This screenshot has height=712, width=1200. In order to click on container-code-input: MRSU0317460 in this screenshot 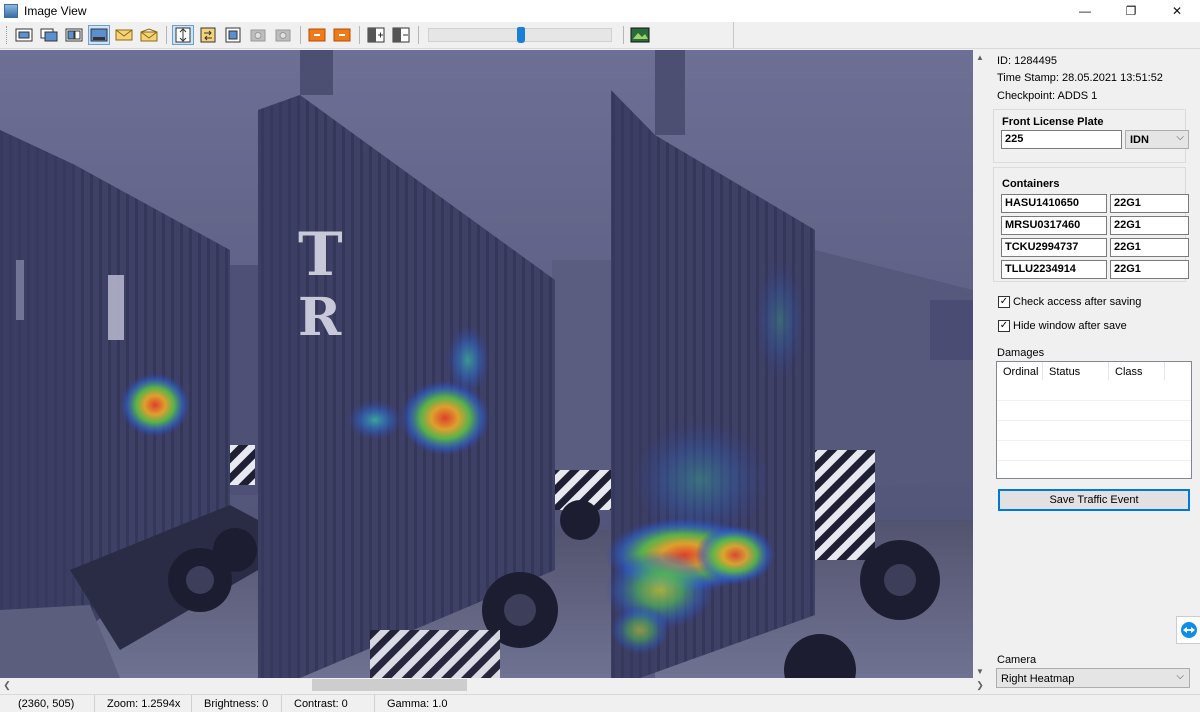, I will do `click(1054, 225)`.